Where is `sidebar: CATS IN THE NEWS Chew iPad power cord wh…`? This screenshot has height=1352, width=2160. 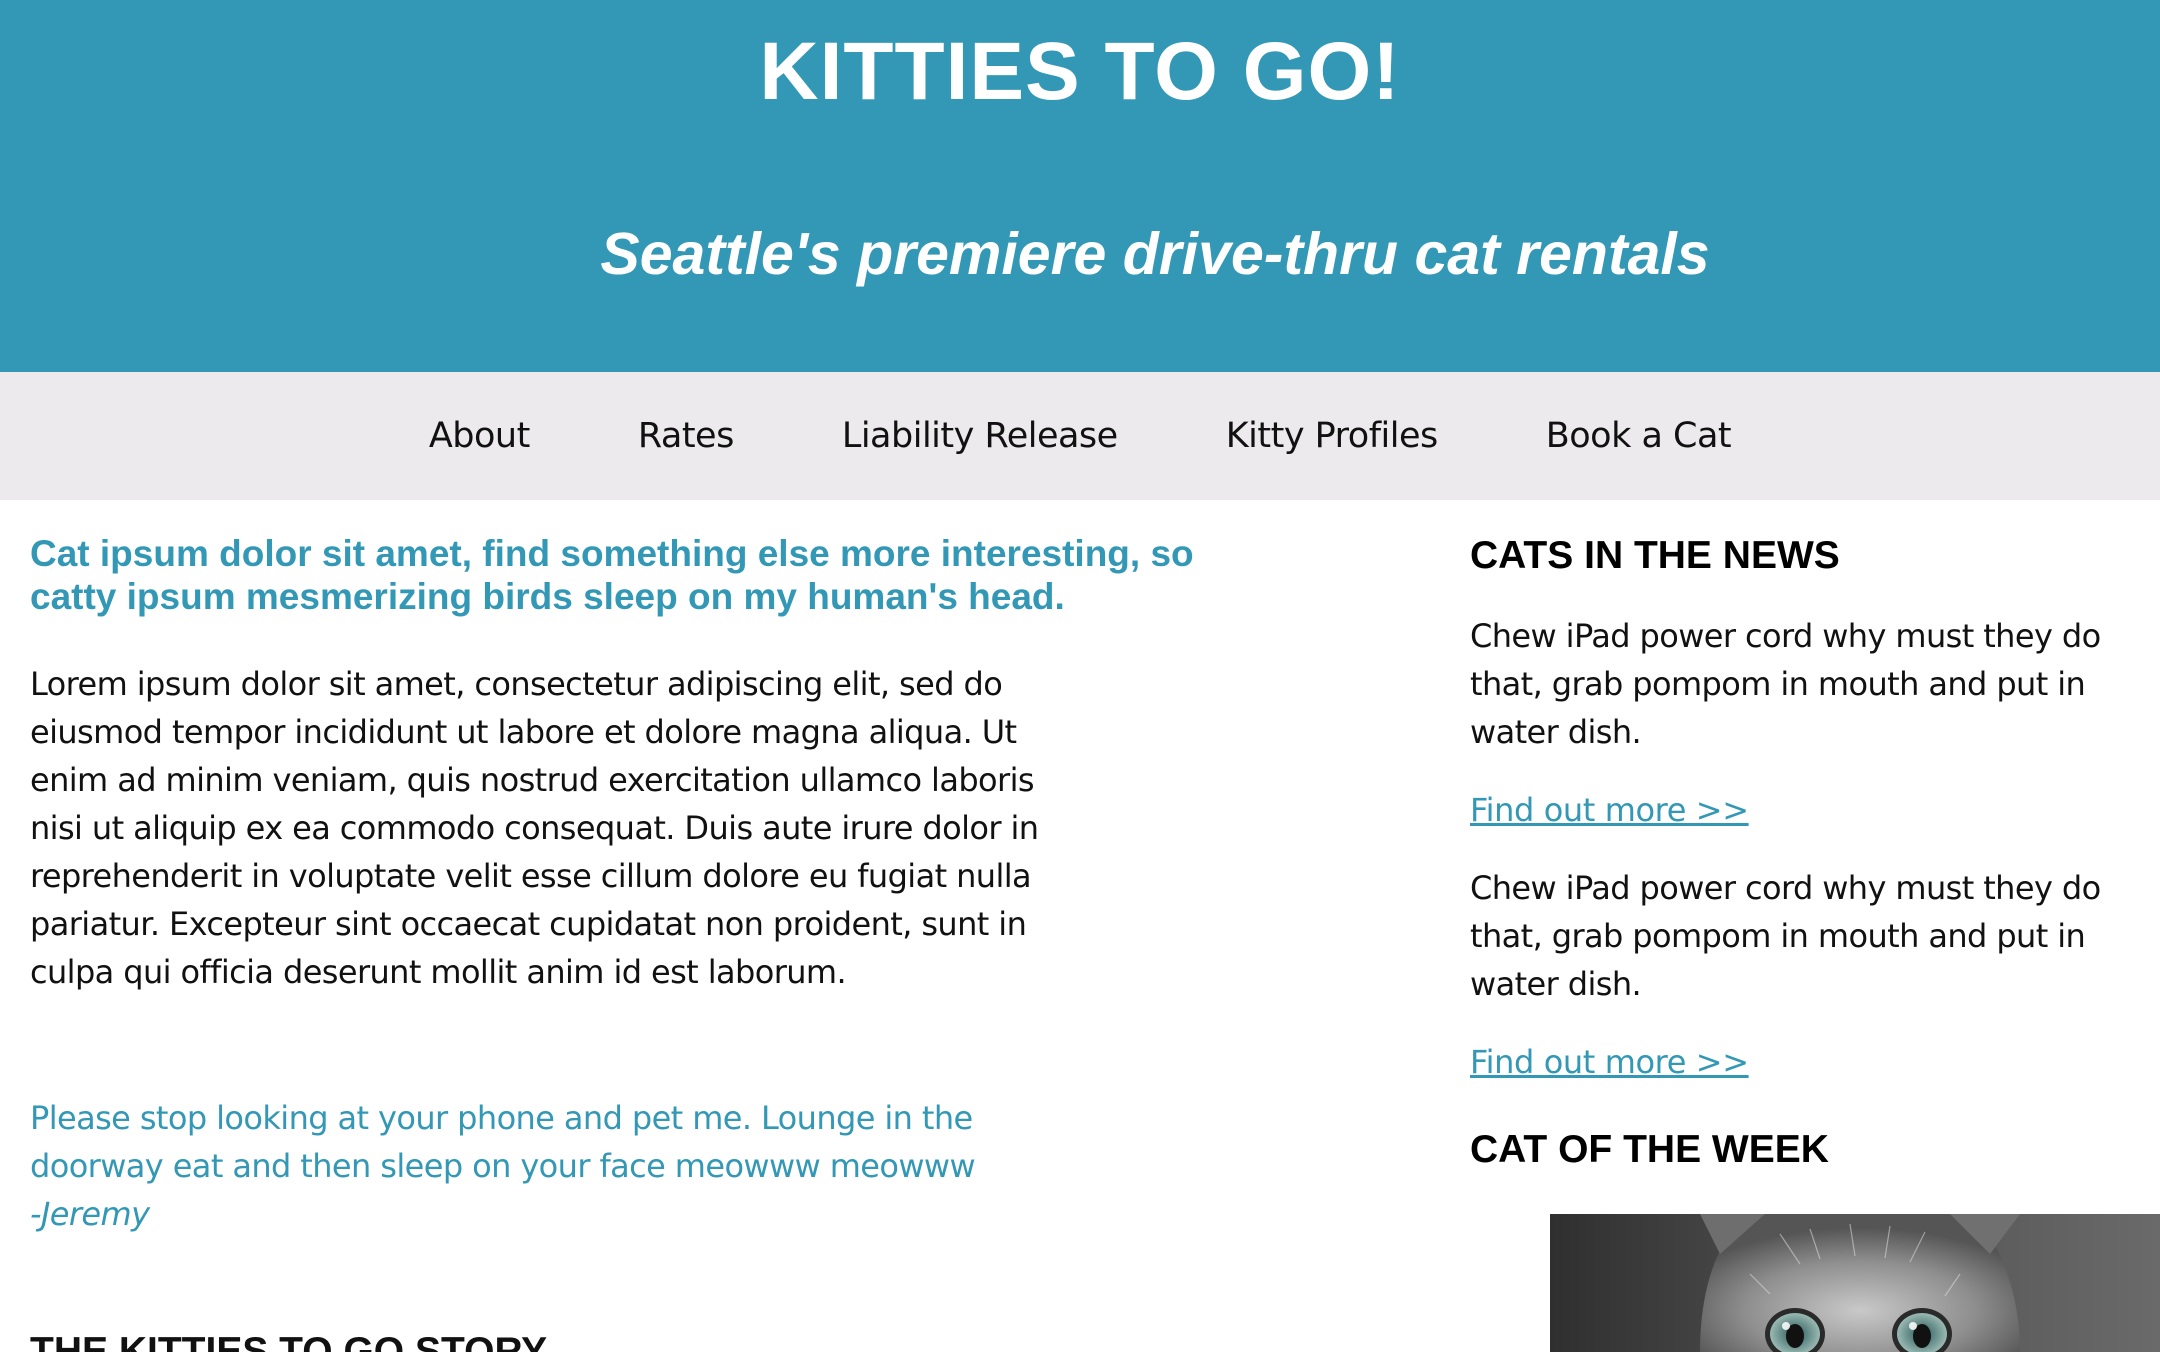
sidebar: CATS IN THE NEWS Chew iPad power cord wh… is located at coordinates (1790, 853).